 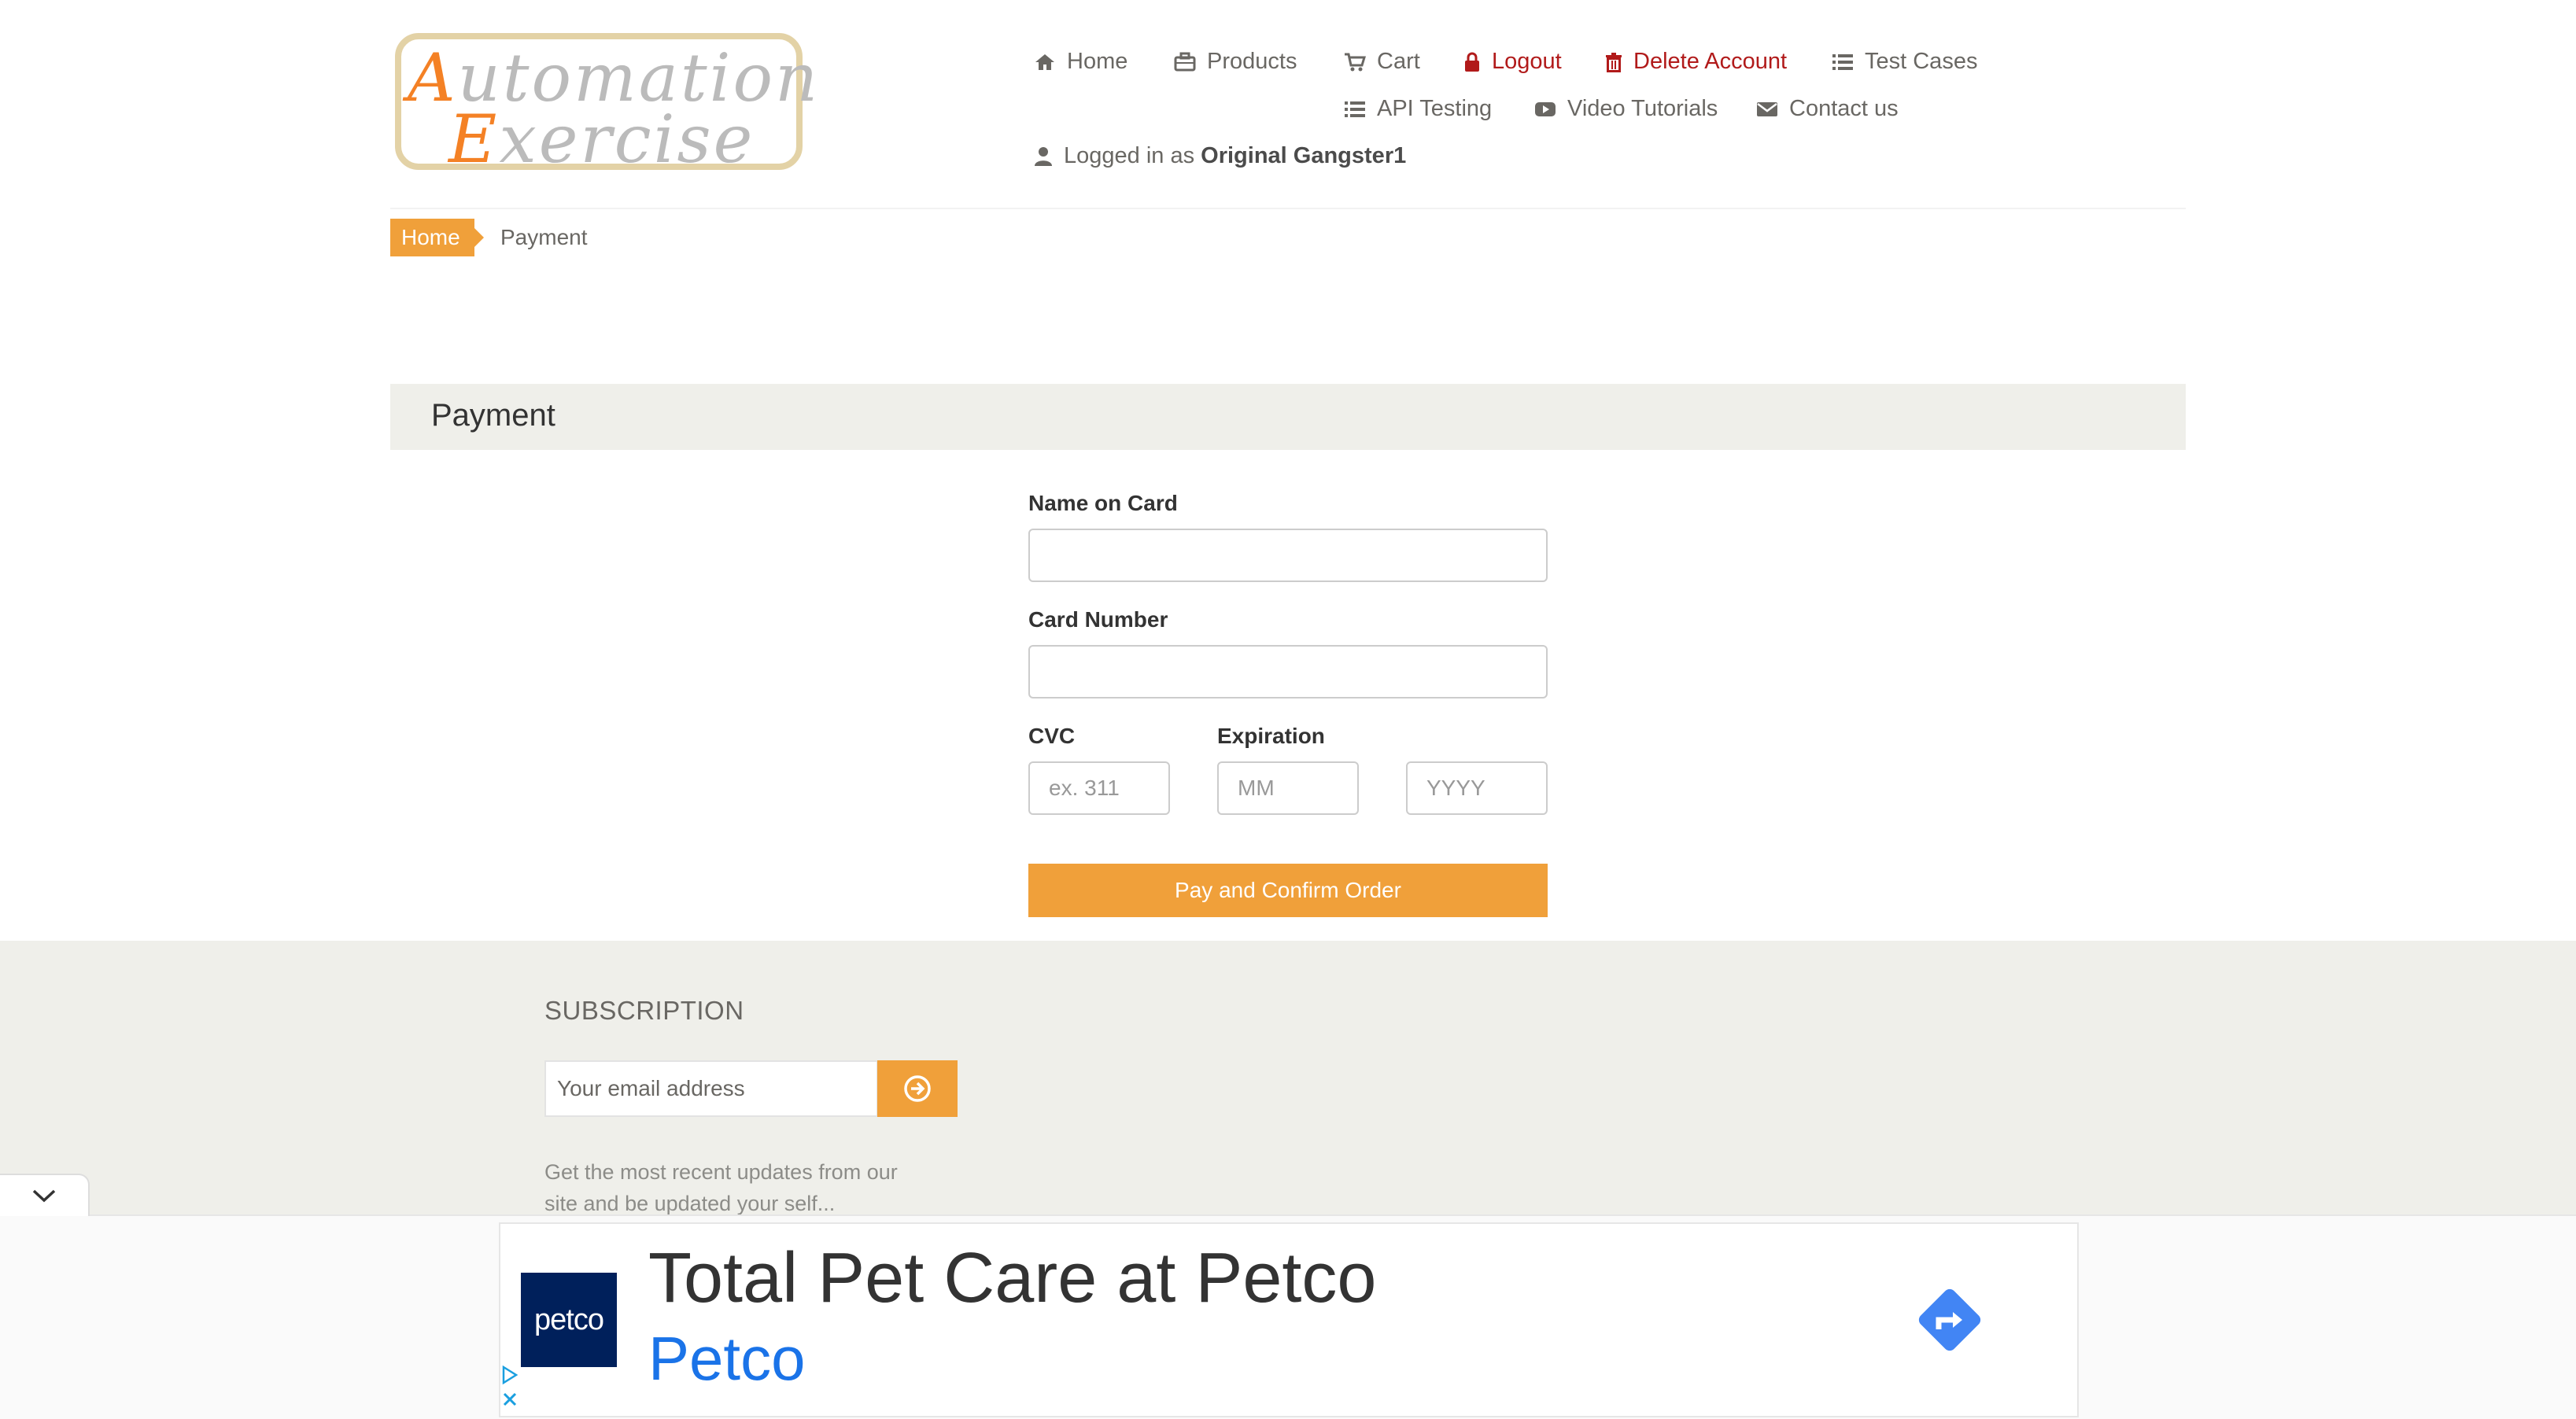 What do you see at coordinates (1545, 109) in the screenshot?
I see `youtube-play-icon` at bounding box center [1545, 109].